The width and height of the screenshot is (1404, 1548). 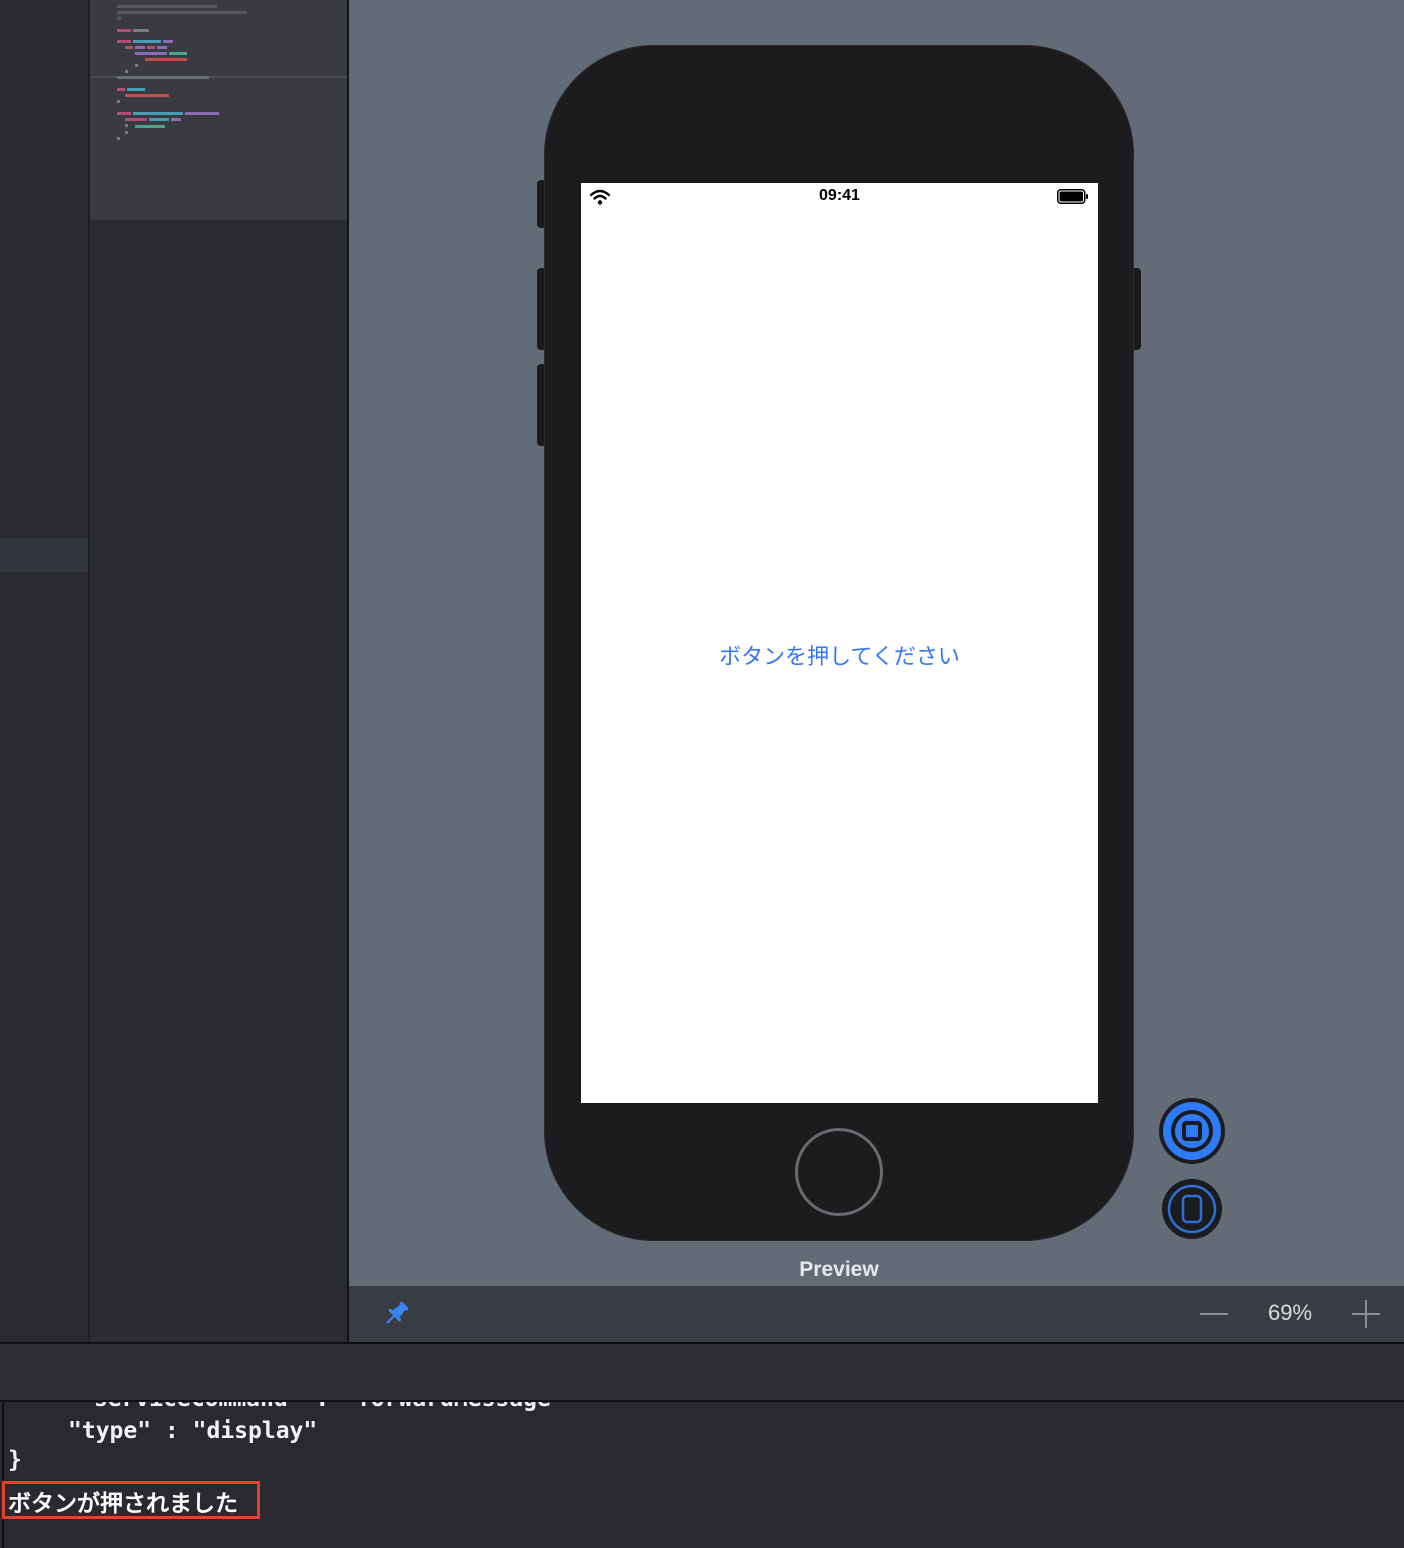 What do you see at coordinates (44, 555) in the screenshot?
I see `current-line-highlight` at bounding box center [44, 555].